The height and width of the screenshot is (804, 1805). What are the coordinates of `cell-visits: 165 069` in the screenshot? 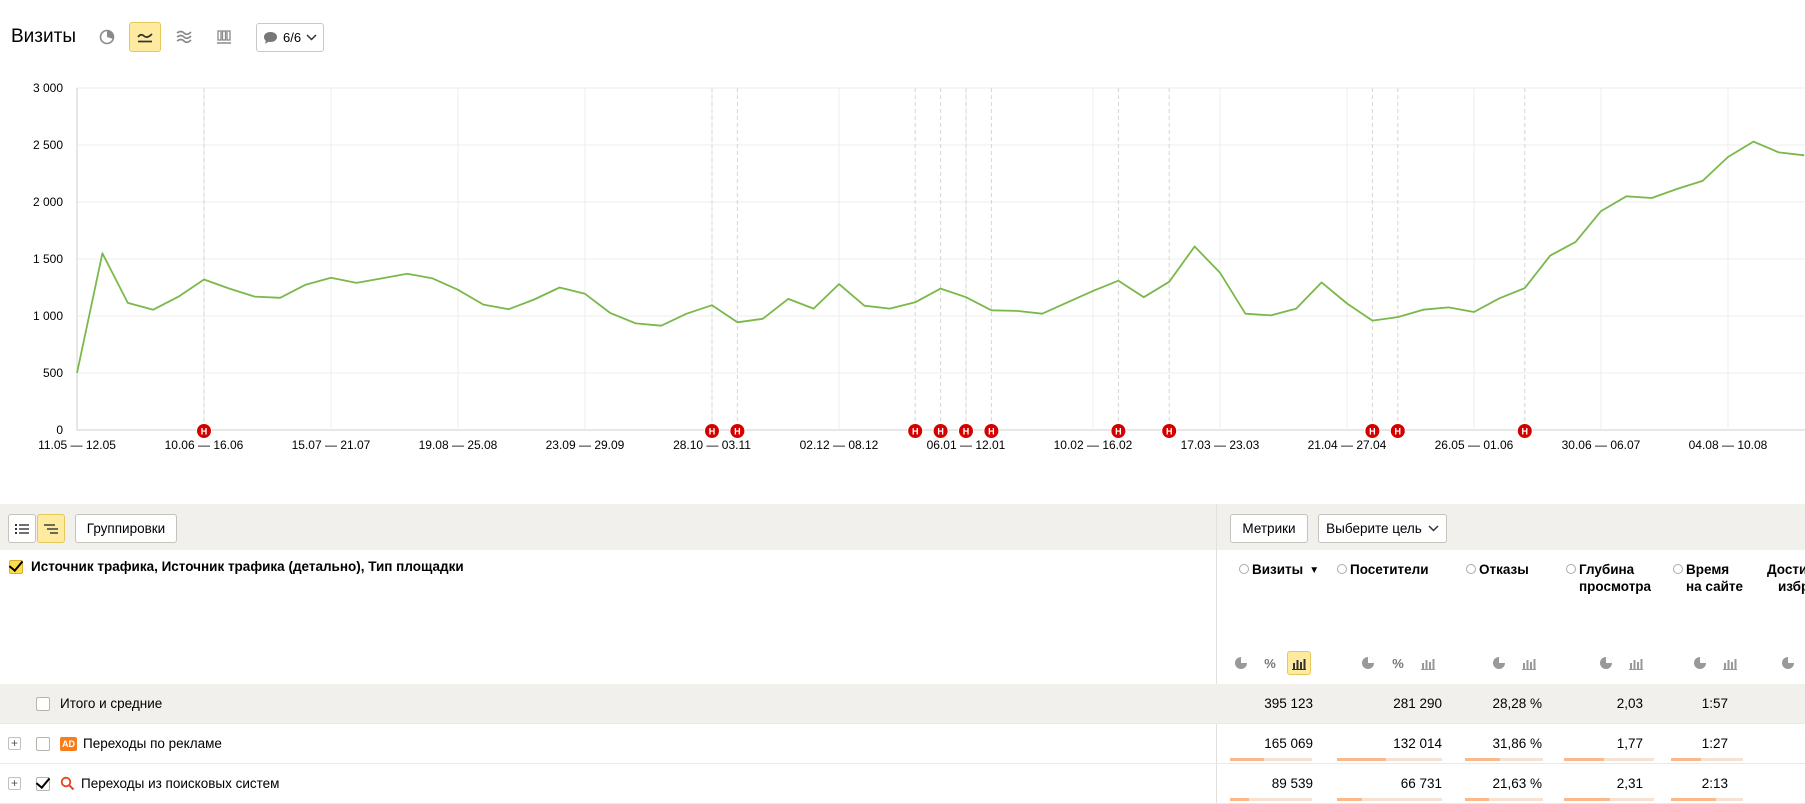 It's located at (1288, 743).